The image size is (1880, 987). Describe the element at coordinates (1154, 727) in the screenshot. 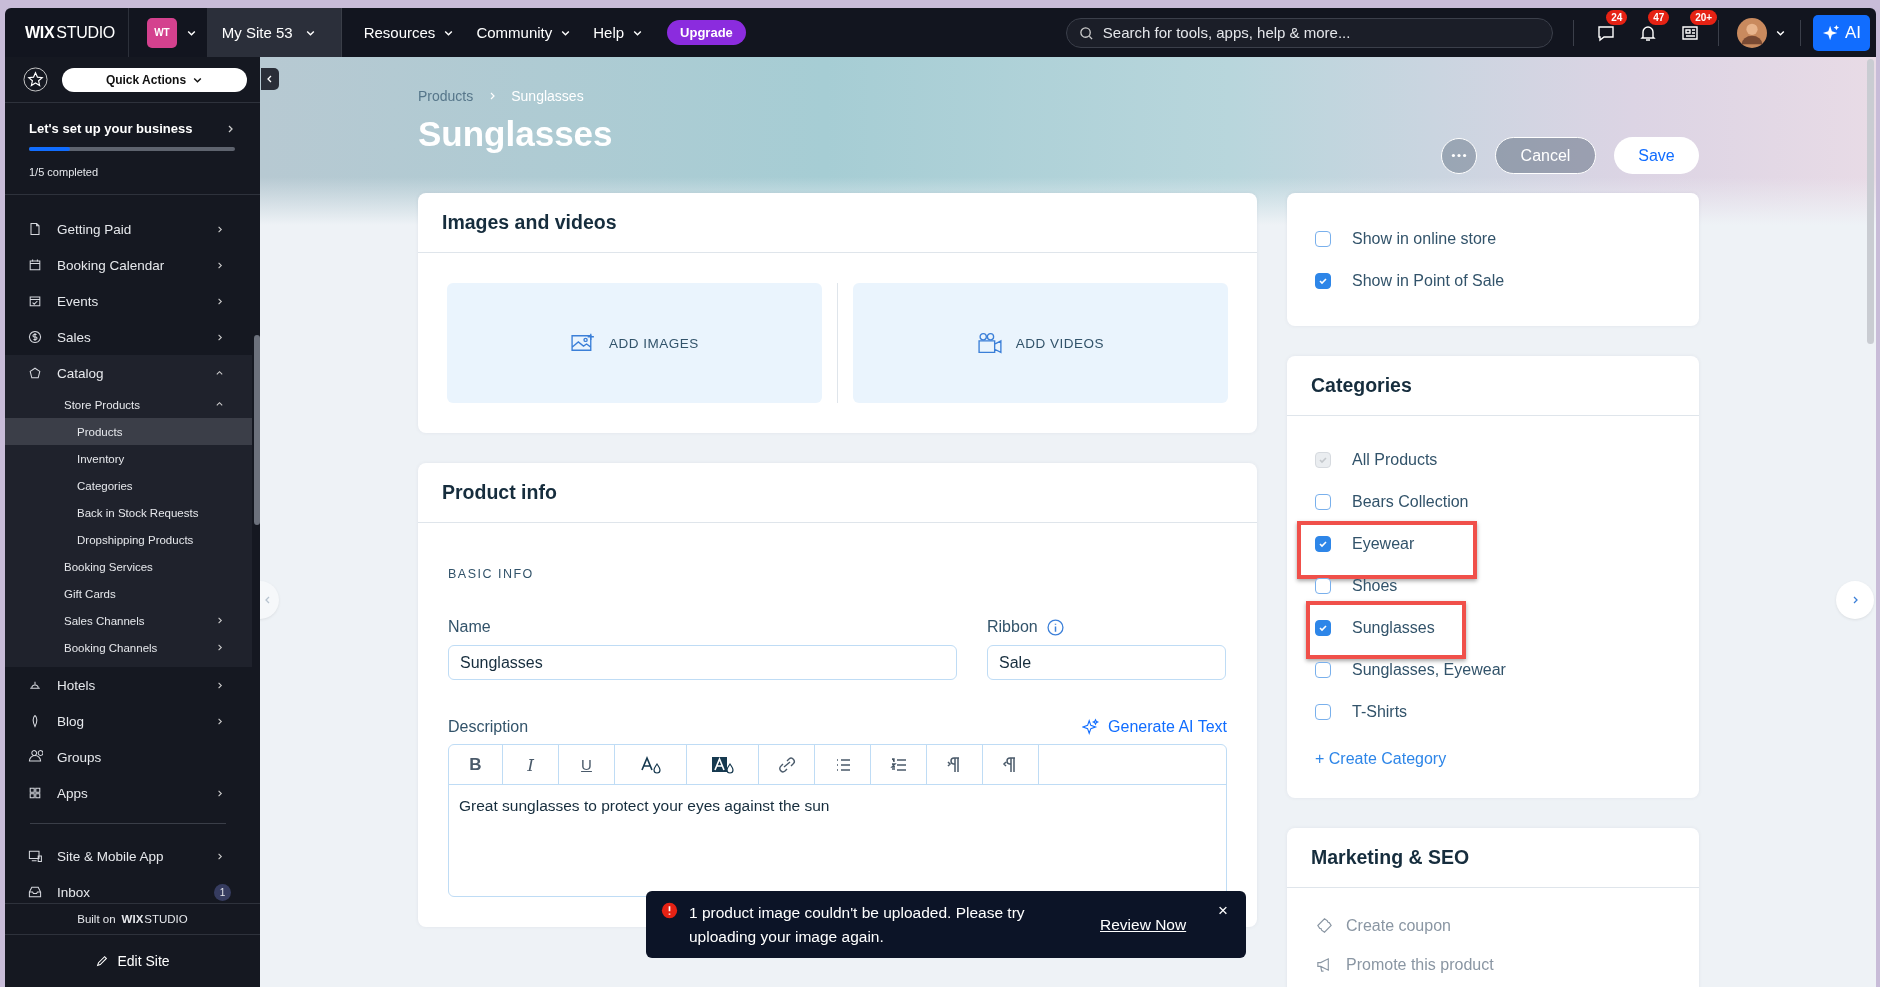

I see `generate-ai-text-link: Generate AI Text` at that location.